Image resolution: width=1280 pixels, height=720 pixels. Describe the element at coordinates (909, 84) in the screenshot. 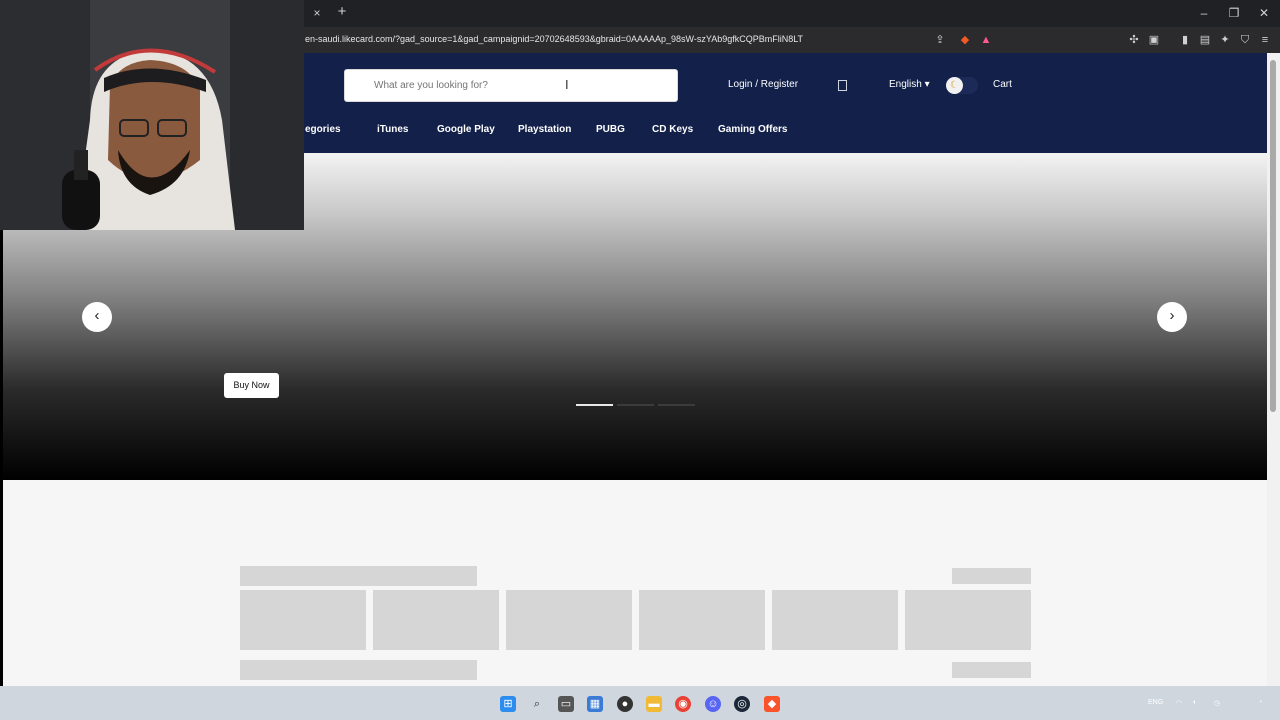

I see `language-selector: English ▾` at that location.